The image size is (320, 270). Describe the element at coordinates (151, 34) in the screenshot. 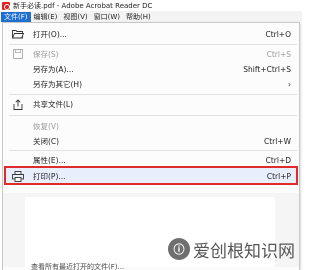

I see `menu-item-open: 打开(O)... Ctrl+O` at that location.